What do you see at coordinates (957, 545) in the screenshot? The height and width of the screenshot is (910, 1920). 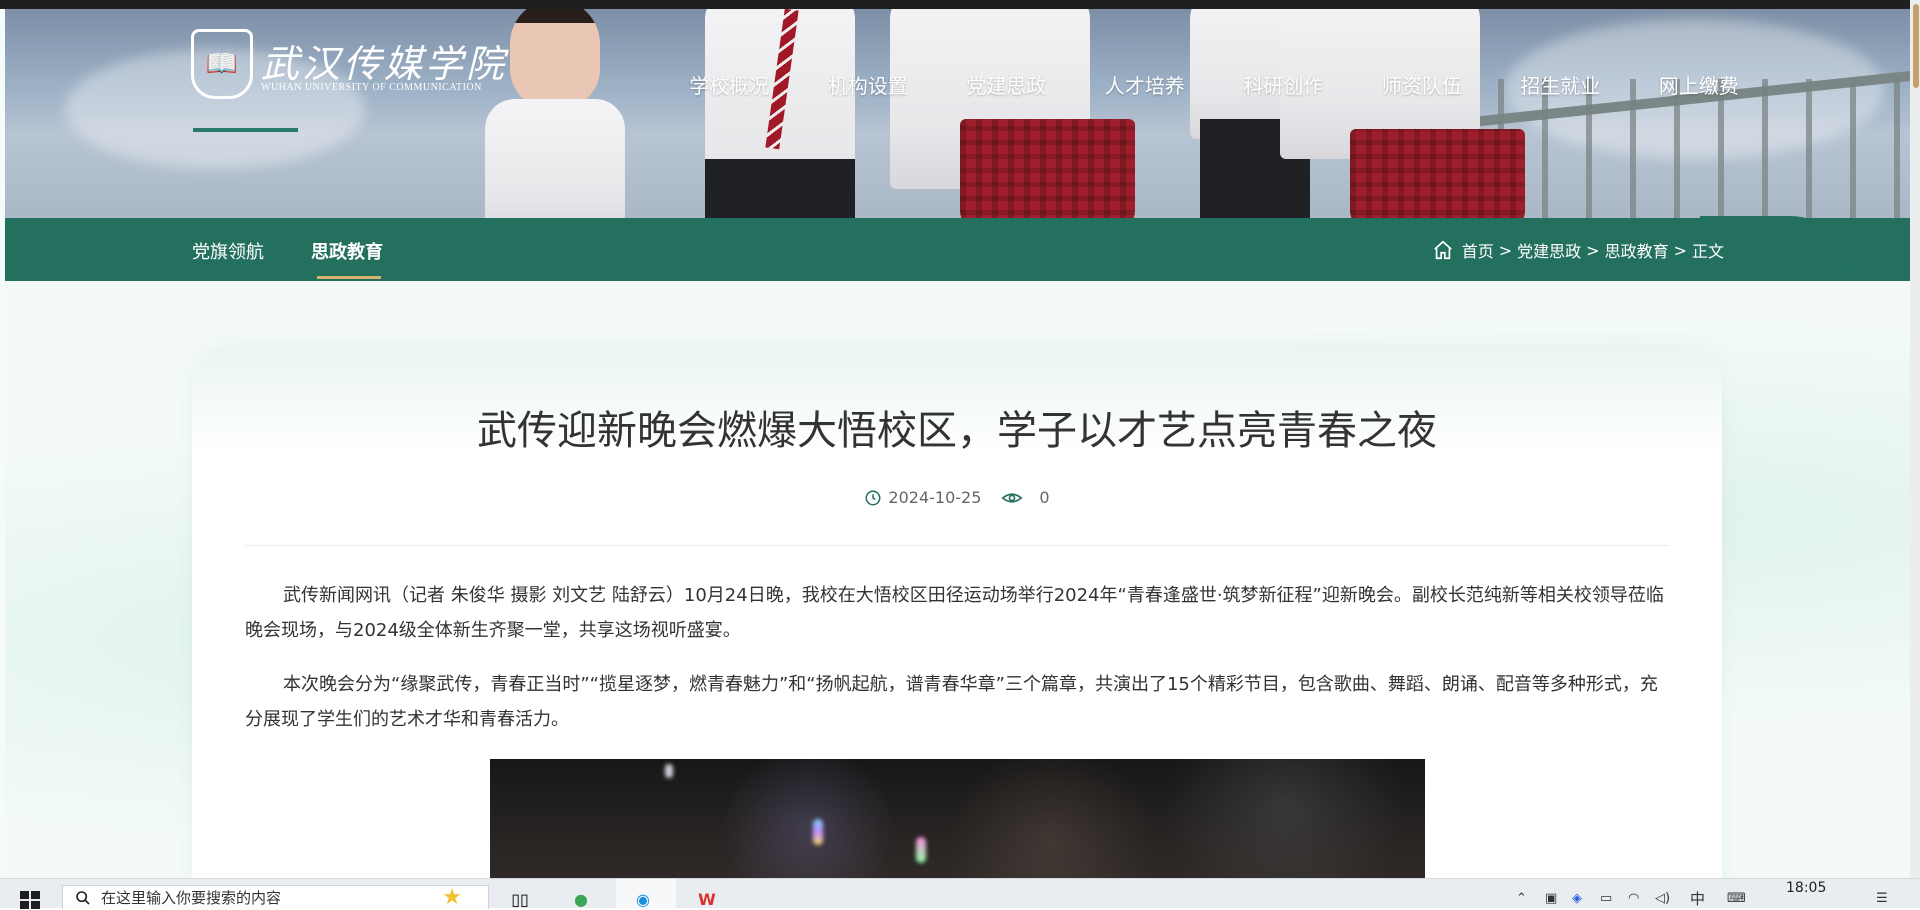 I see `meta-divider` at bounding box center [957, 545].